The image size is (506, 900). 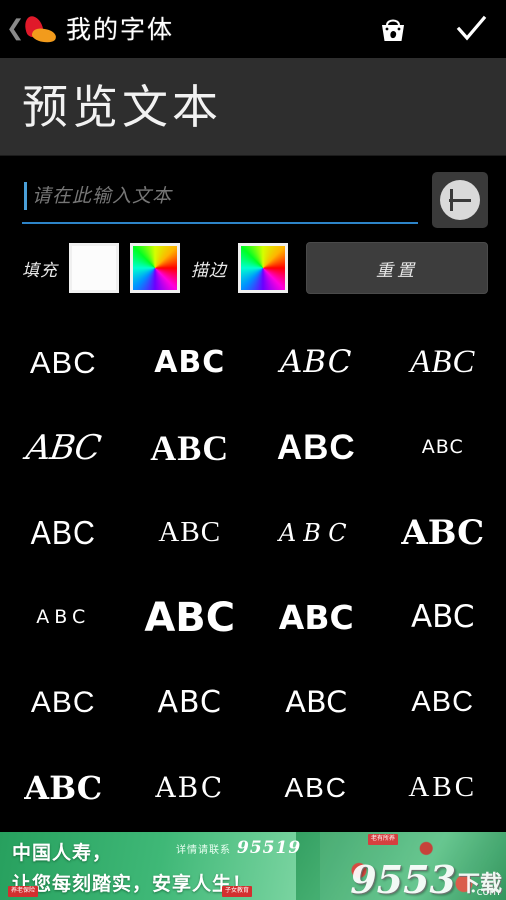 I want to click on ad-contact: 详情请联系 95519, so click(x=238, y=848).